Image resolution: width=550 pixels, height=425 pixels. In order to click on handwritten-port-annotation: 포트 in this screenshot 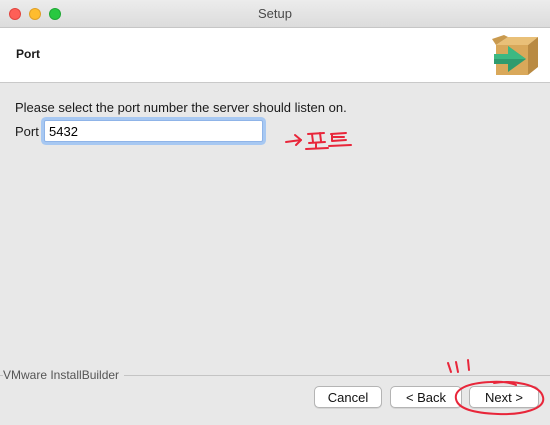, I will do `click(318, 141)`.